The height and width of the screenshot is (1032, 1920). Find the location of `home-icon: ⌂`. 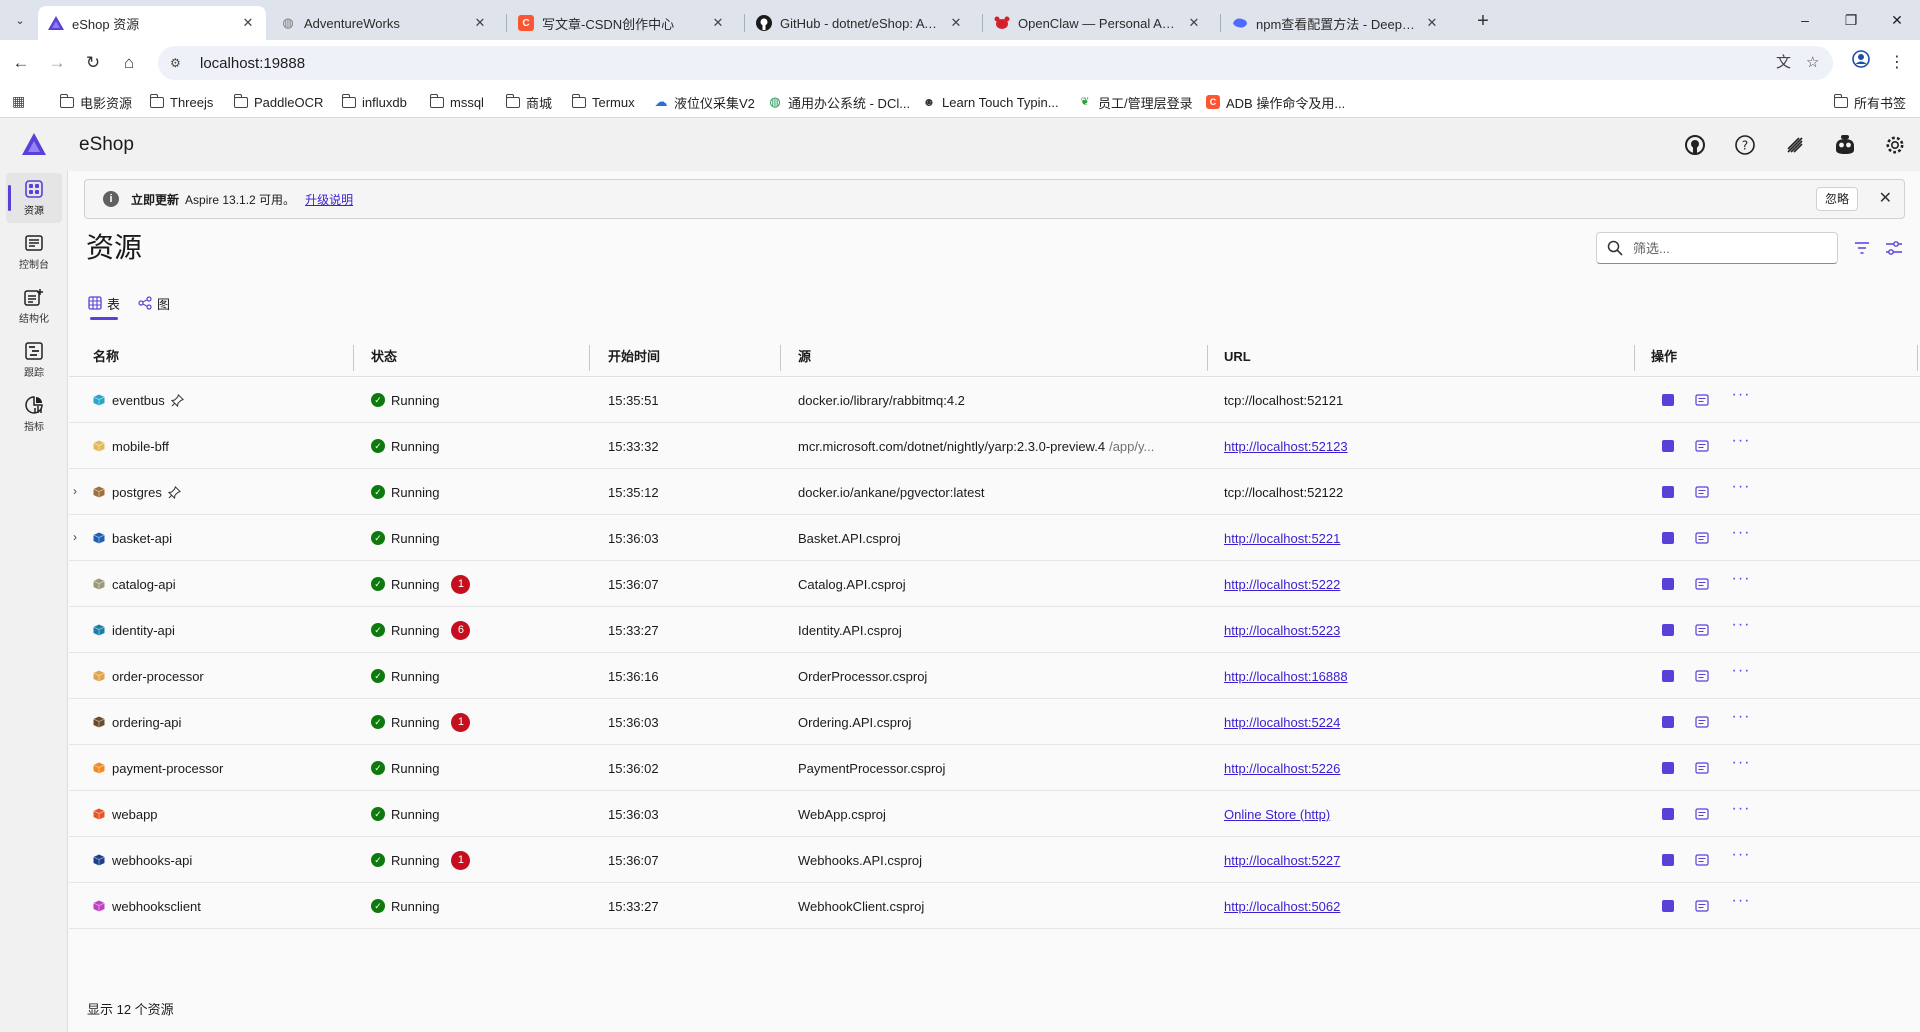

home-icon: ⌂ is located at coordinates (129, 63).